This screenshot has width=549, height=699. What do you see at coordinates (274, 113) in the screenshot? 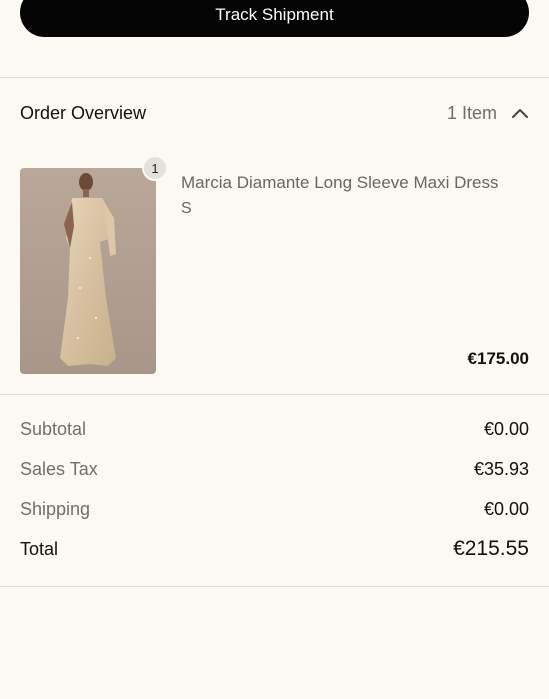
I see `order-overview-toggle: Order Overview 1 Item` at bounding box center [274, 113].